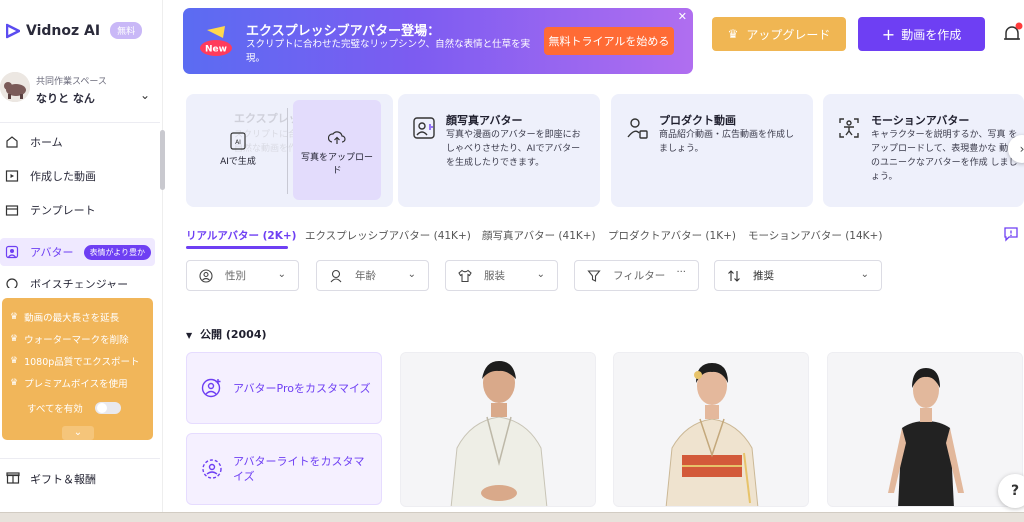 This screenshot has width=1024, height=522. I want to click on sidebar-item-voice-changer: ボイスチェンジャー, so click(77, 280).